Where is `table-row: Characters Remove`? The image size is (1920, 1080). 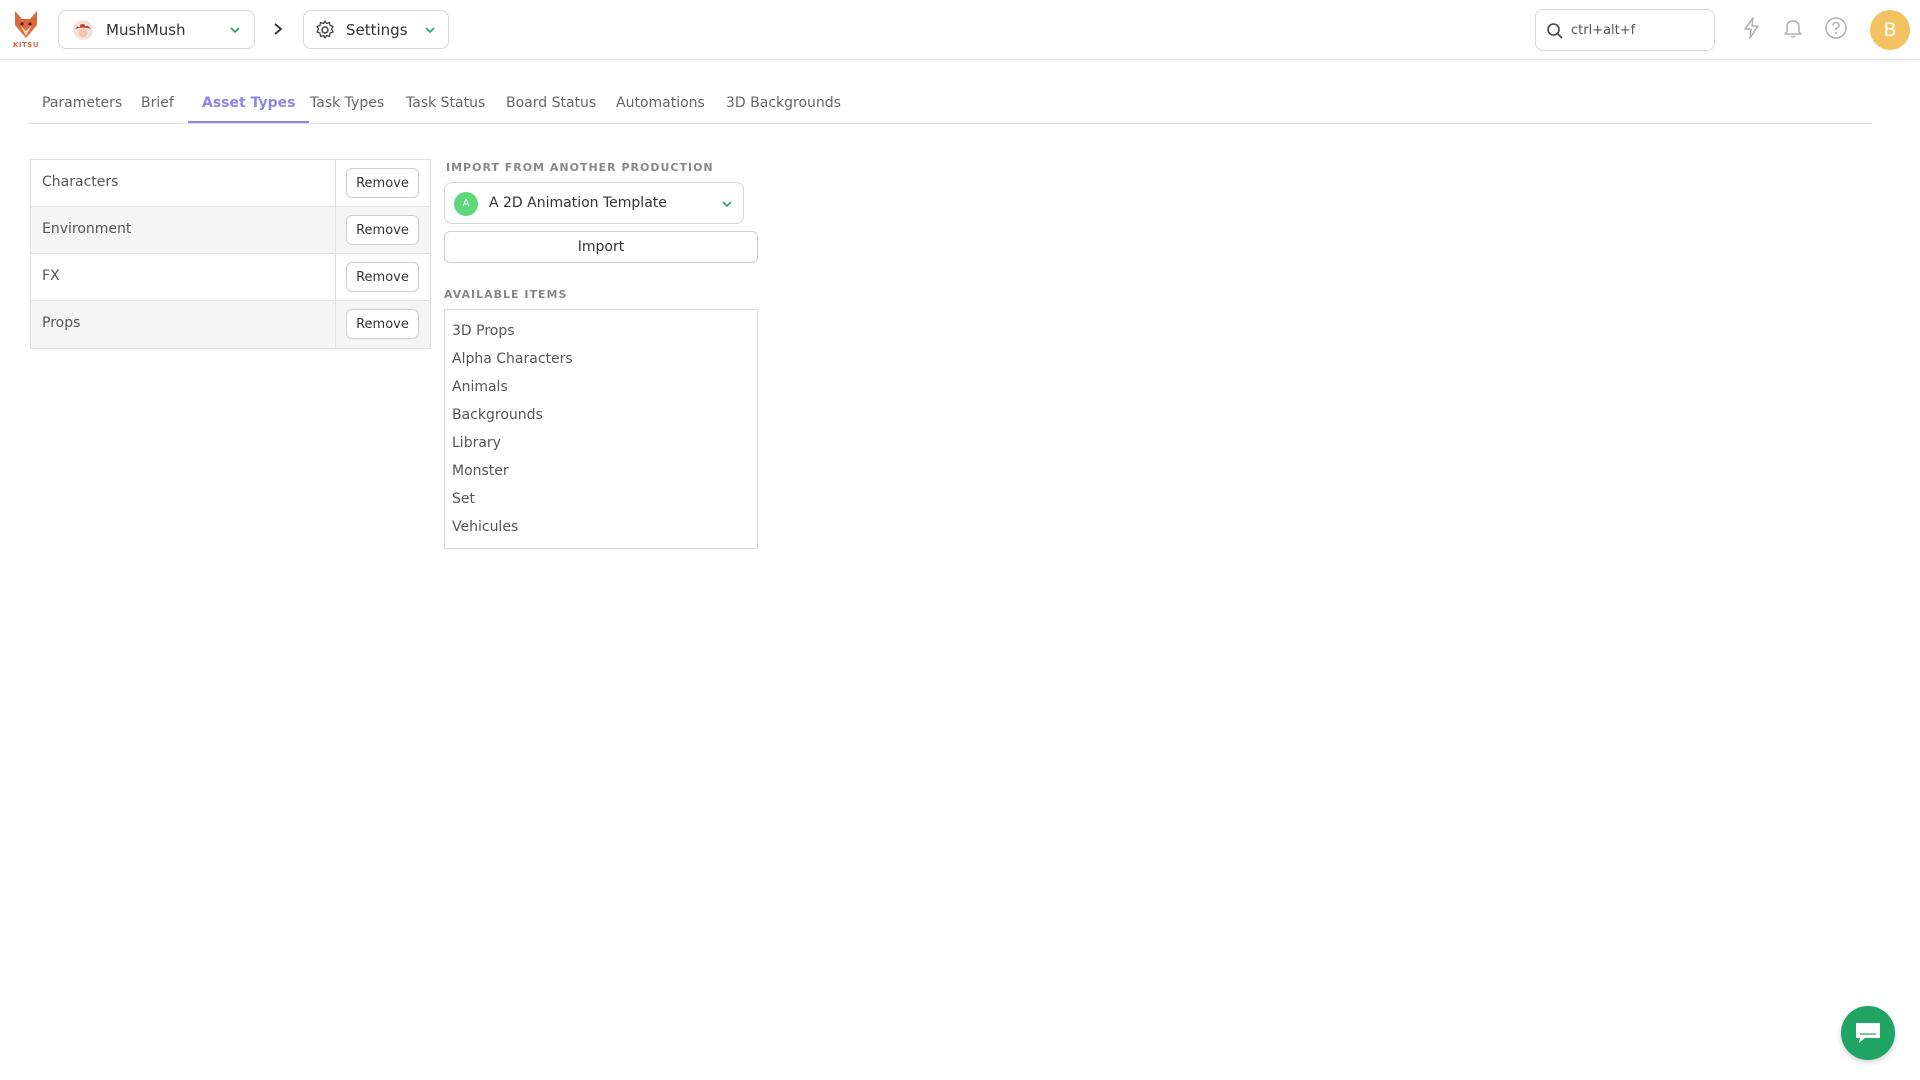 table-row: Characters Remove is located at coordinates (230, 183).